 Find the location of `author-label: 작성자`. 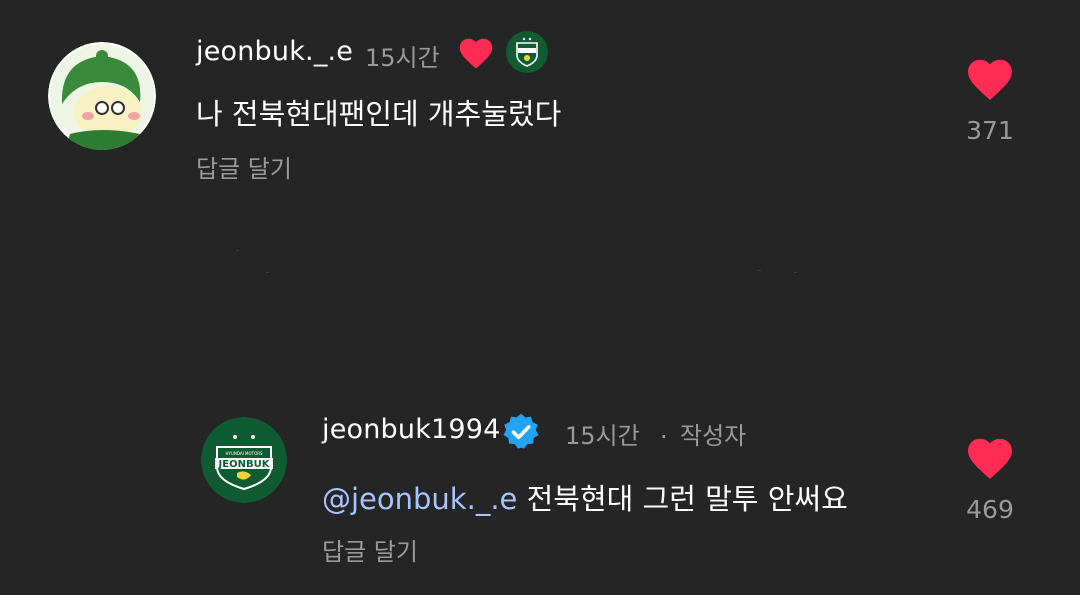

author-label: 작성자 is located at coordinates (713, 436).